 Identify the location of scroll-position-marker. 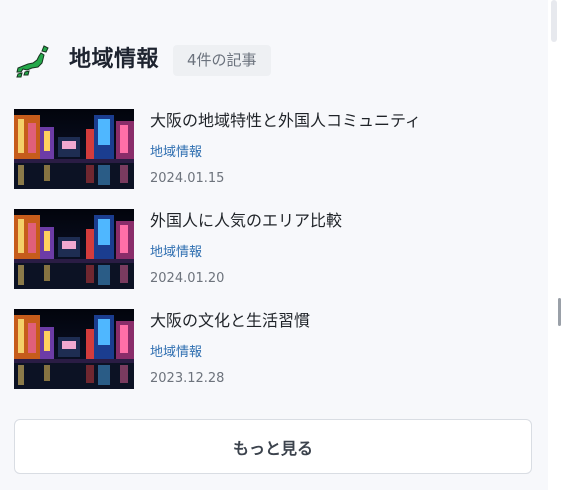
(559, 312).